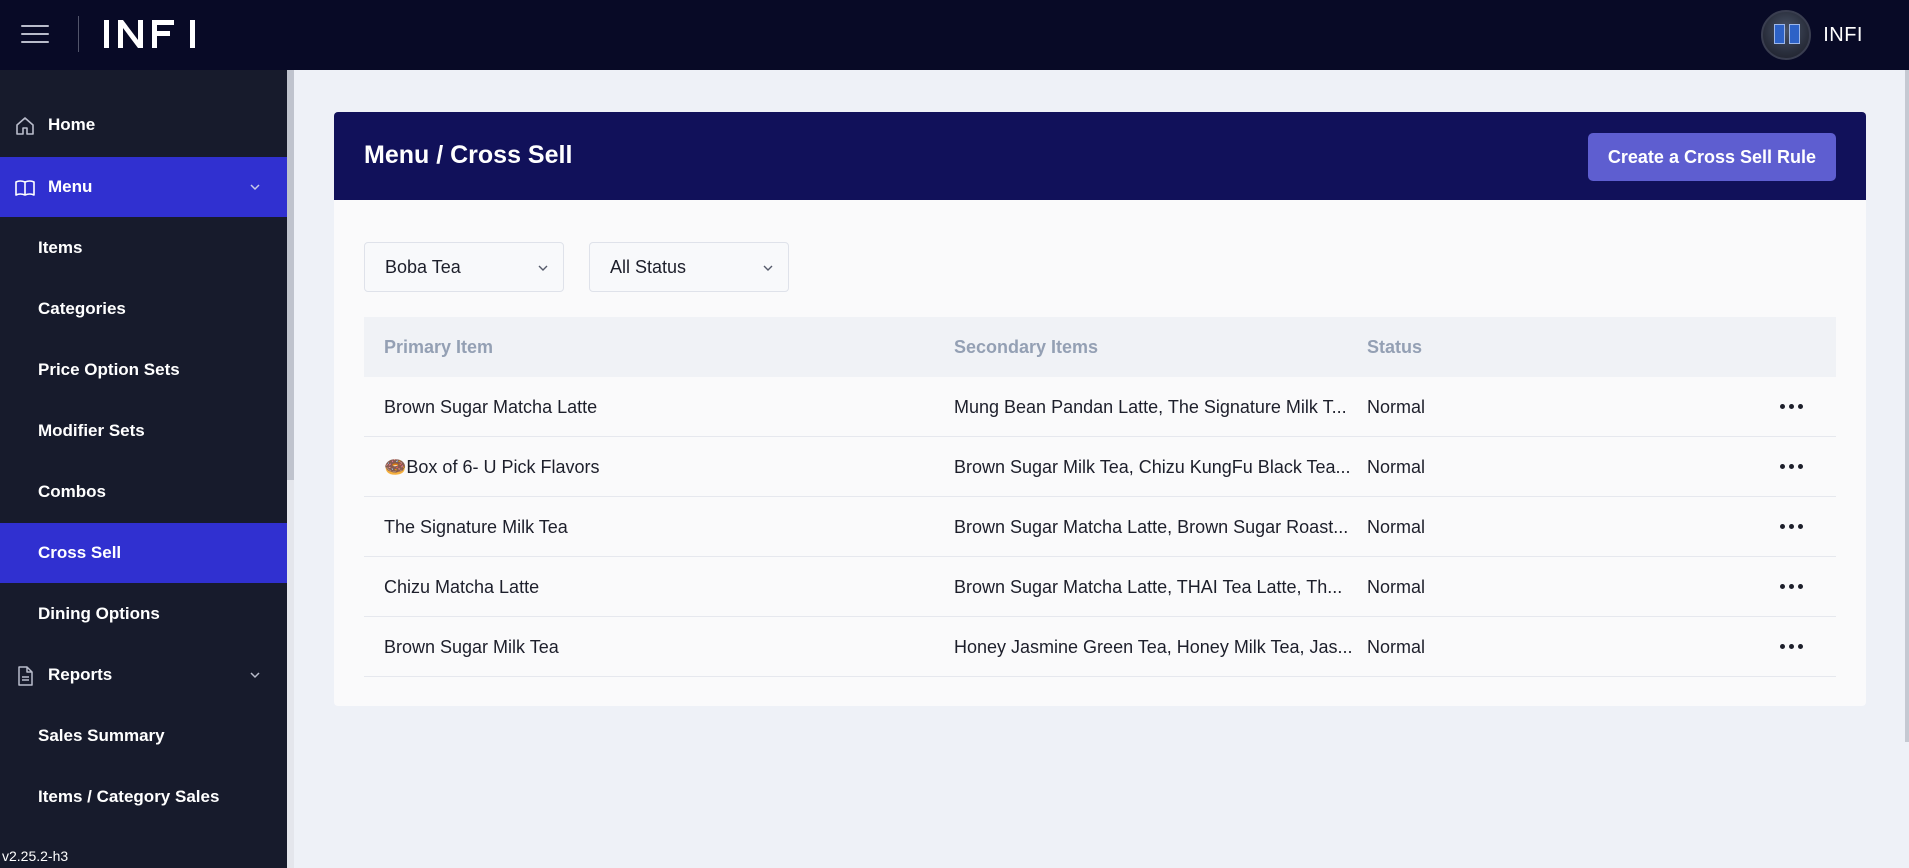  I want to click on book-icon, so click(25, 188).